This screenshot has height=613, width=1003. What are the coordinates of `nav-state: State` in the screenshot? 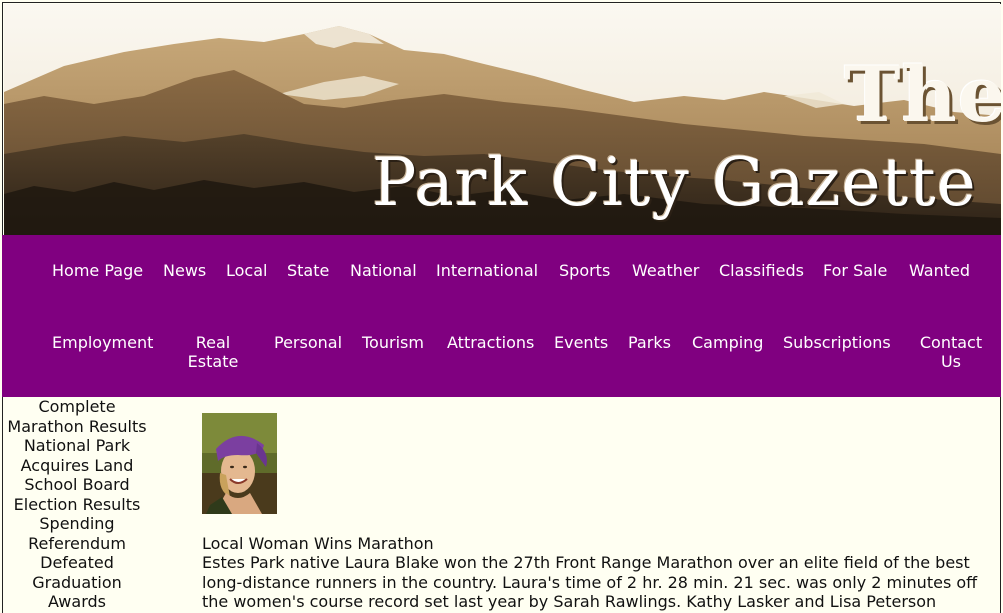 It's located at (308, 270).